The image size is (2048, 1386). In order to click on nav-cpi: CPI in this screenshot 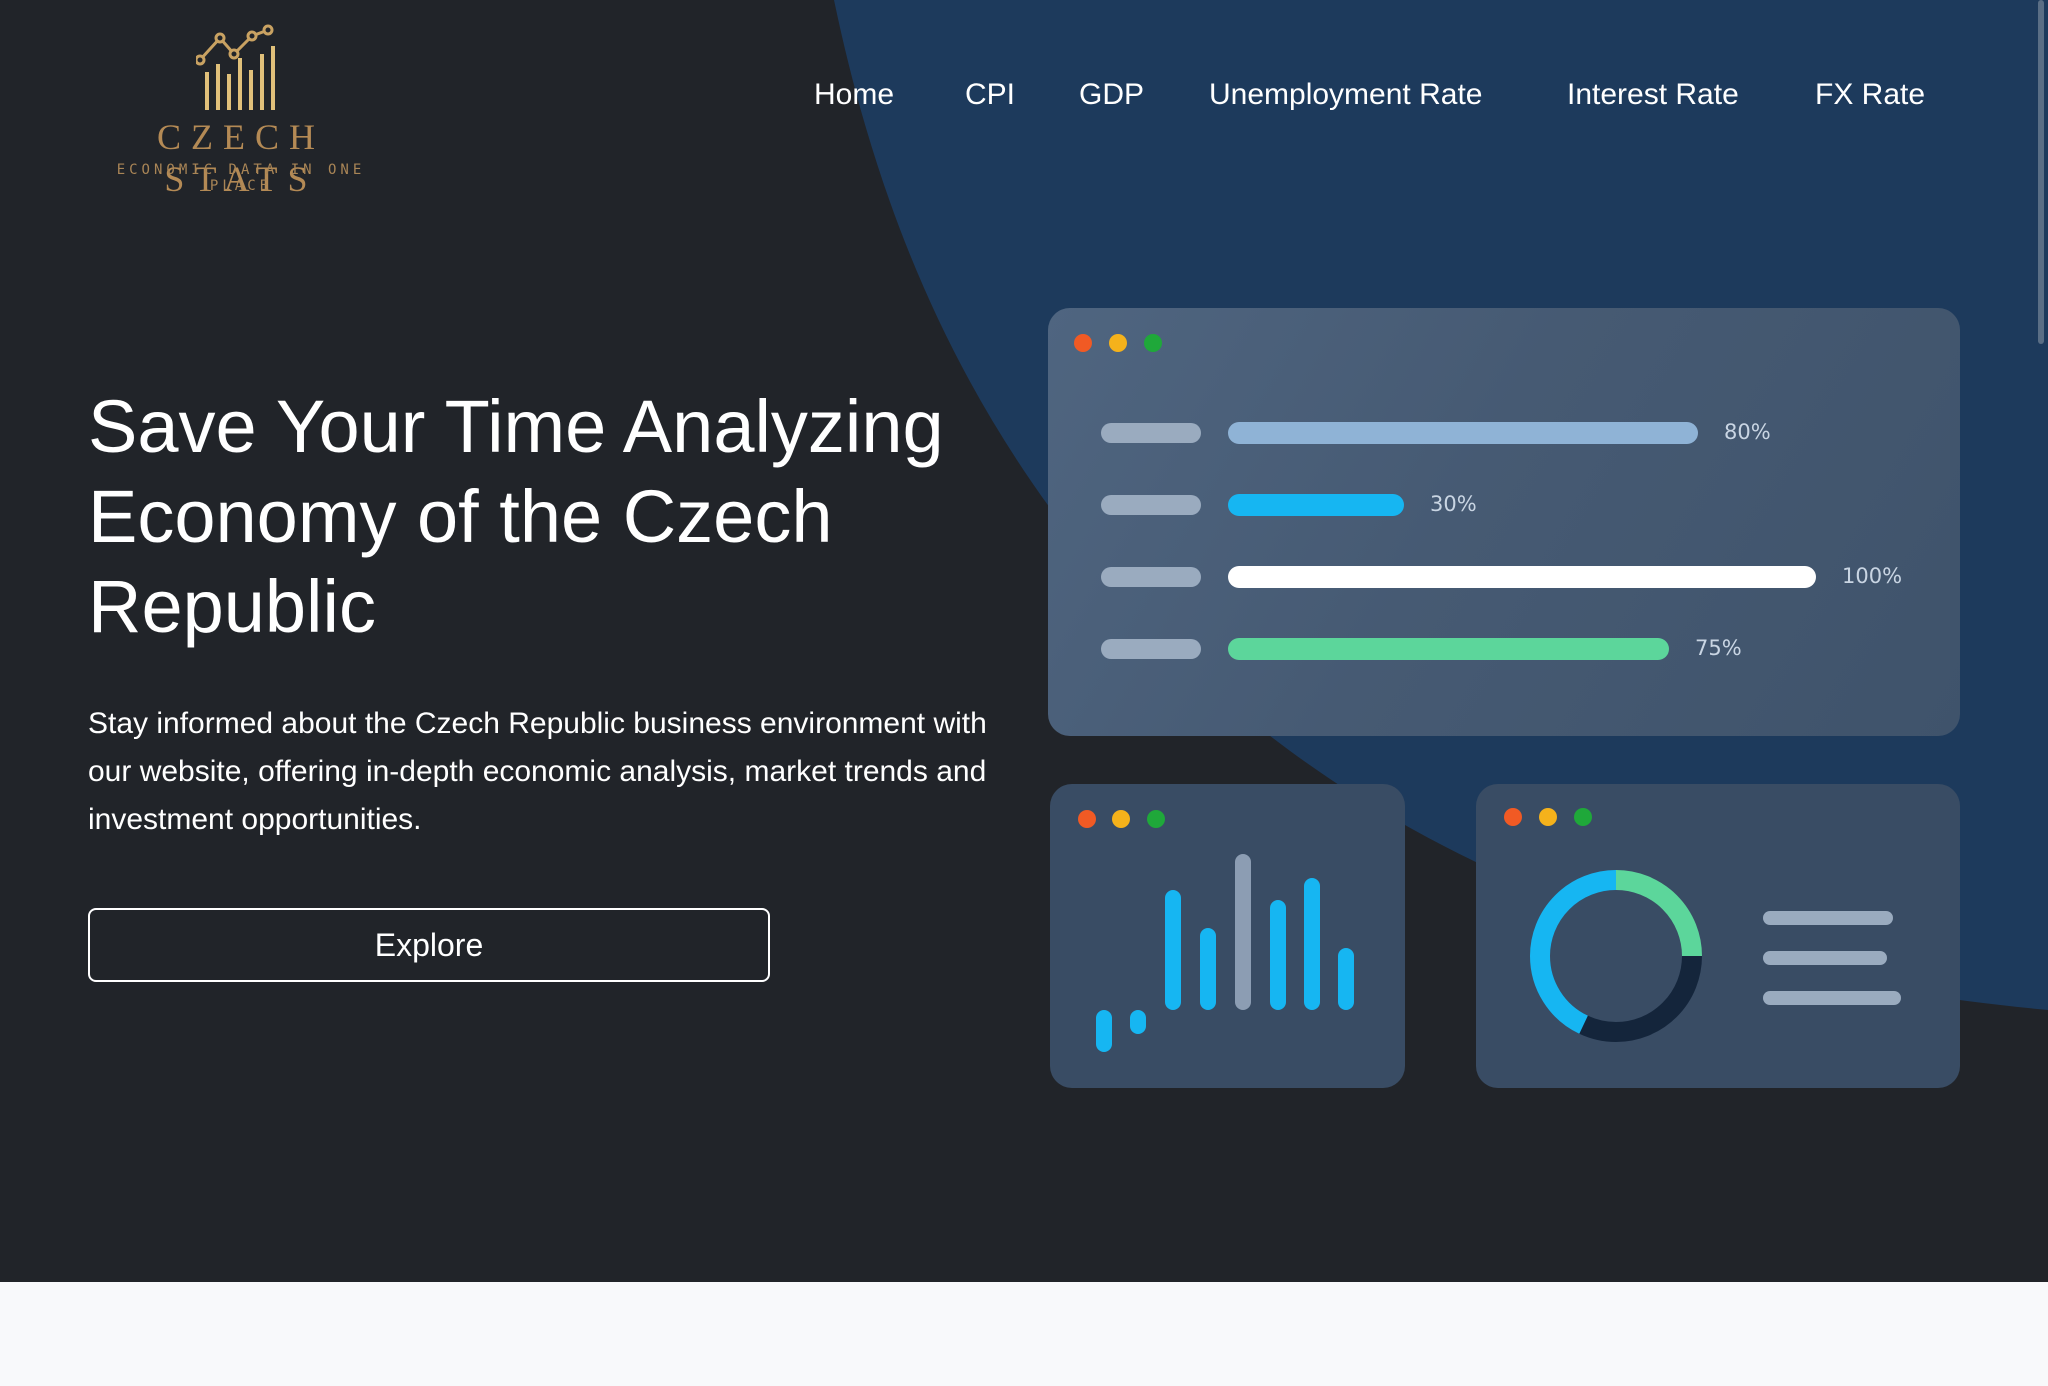, I will do `click(990, 95)`.